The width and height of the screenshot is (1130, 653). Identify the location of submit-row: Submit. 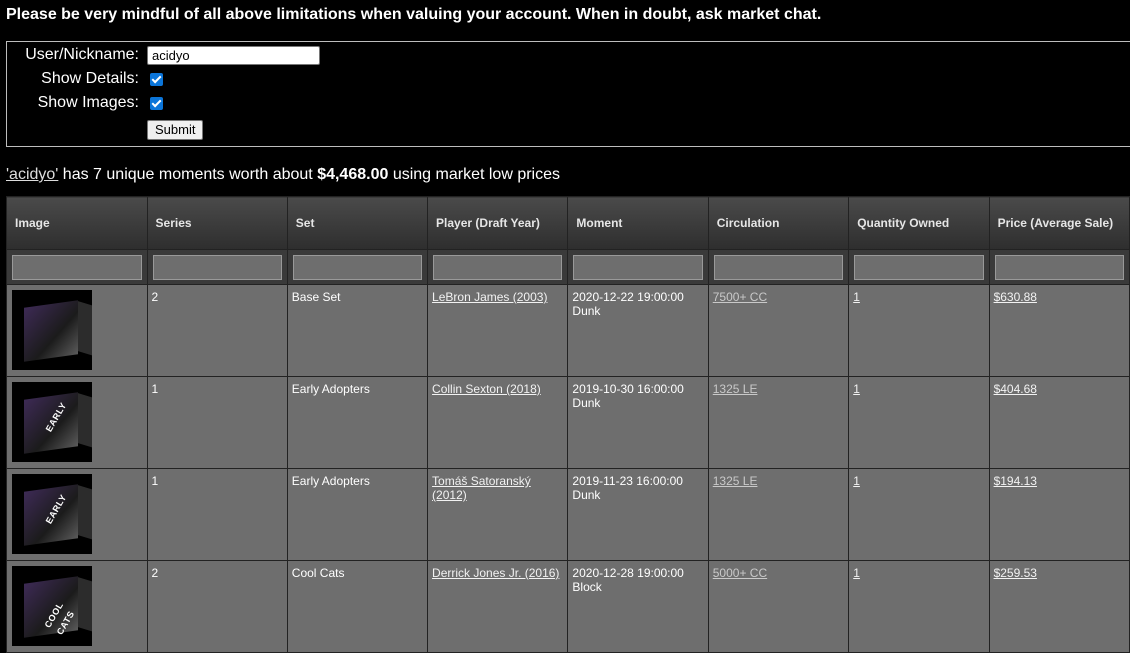
(175, 130).